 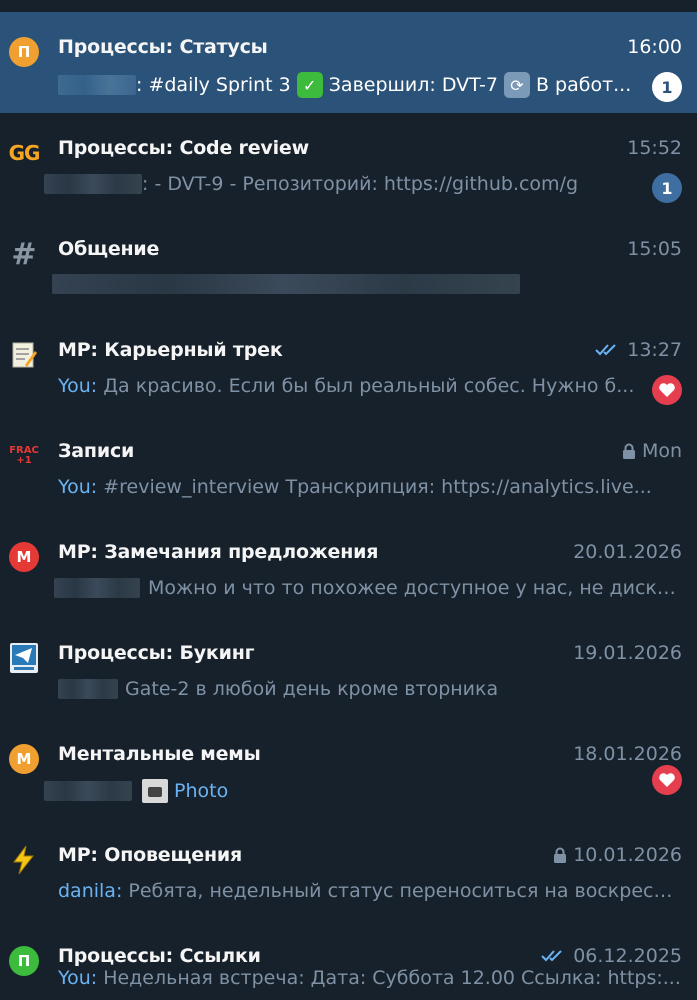 I want to click on chat-time: 20.01.2026, so click(x=627, y=552).